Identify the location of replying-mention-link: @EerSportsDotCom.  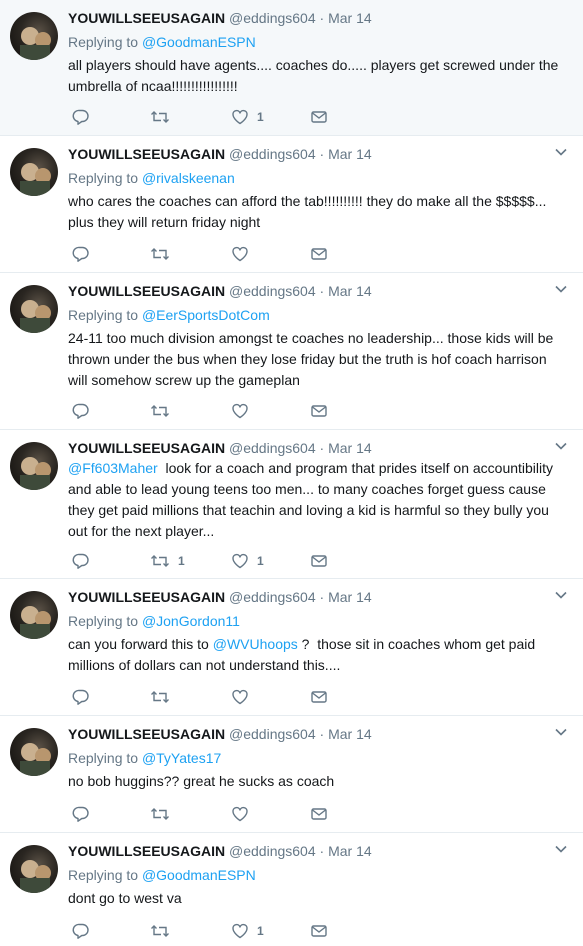
(206, 315).